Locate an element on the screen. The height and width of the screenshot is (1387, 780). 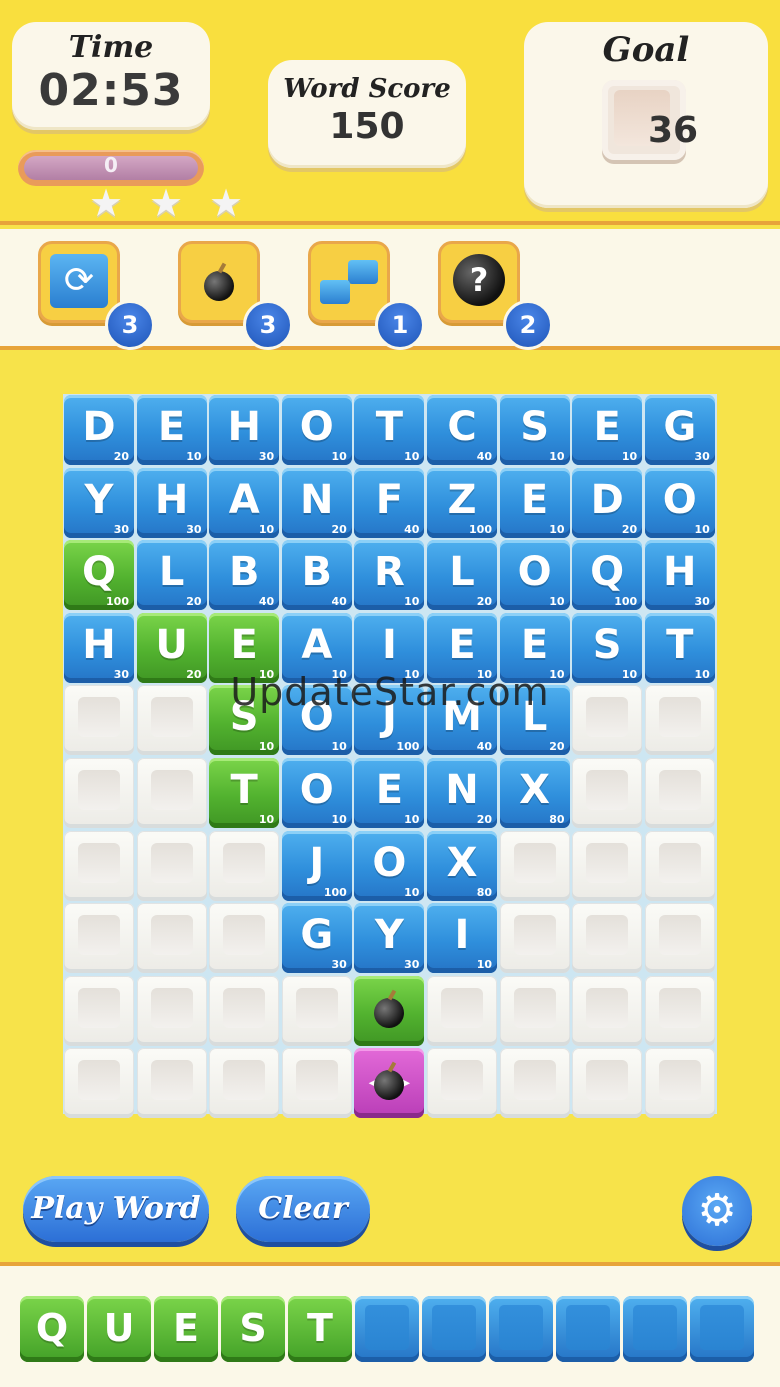
tray-letter: S is located at coordinates (253, 1328).